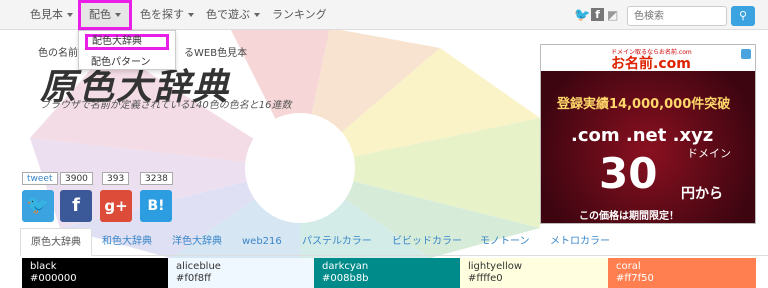 The image size is (768, 288). I want to click on swatch-name: aliceblue, so click(198, 266).